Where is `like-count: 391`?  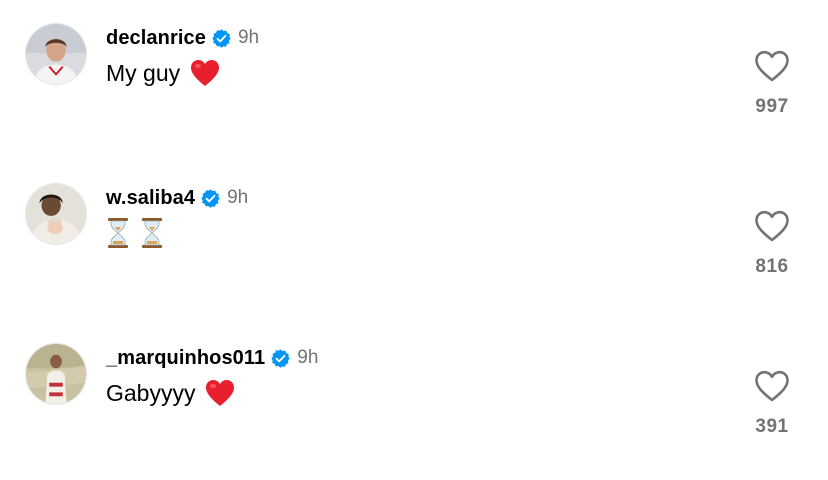
like-count: 391 is located at coordinates (772, 426).